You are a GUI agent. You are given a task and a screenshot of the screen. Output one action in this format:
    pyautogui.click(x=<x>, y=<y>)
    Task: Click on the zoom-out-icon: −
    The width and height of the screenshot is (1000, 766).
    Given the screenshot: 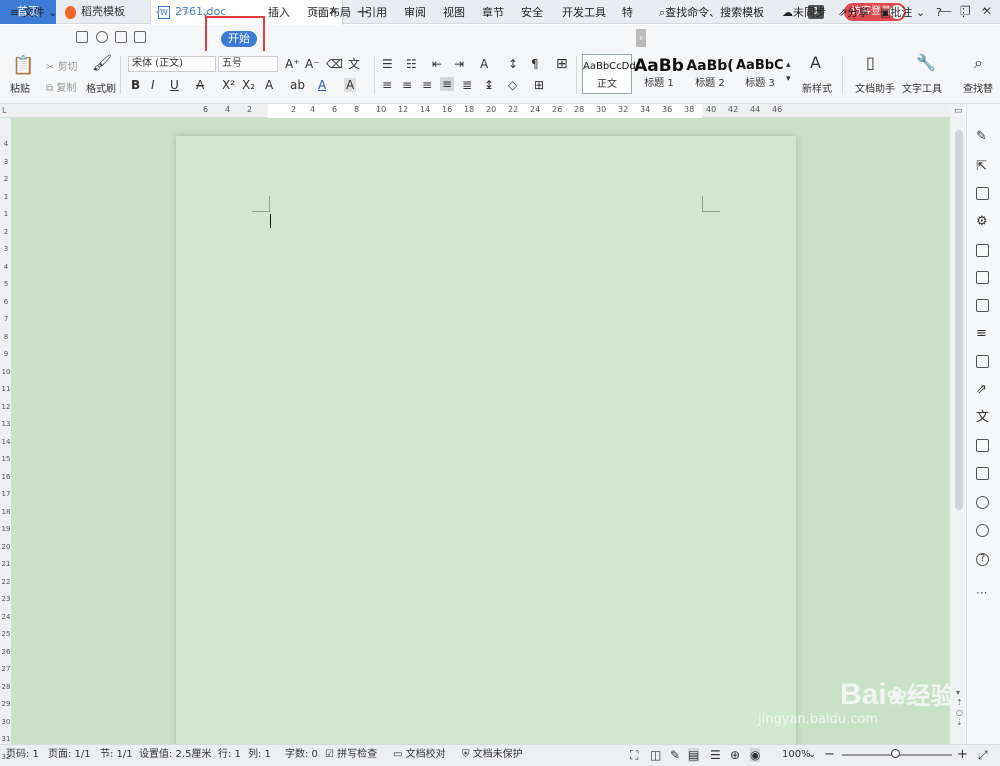 What is the action you would take?
    pyautogui.click(x=829, y=754)
    